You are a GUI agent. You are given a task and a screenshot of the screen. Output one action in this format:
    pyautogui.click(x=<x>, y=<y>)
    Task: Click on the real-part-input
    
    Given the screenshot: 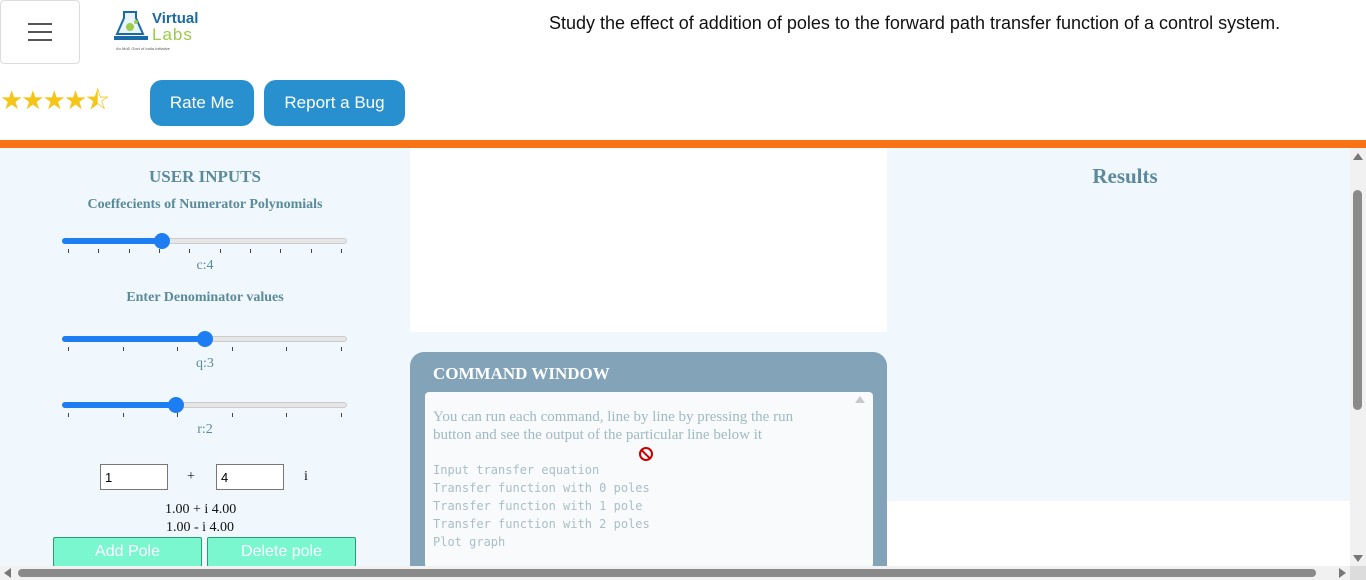 What is the action you would take?
    pyautogui.click(x=134, y=477)
    